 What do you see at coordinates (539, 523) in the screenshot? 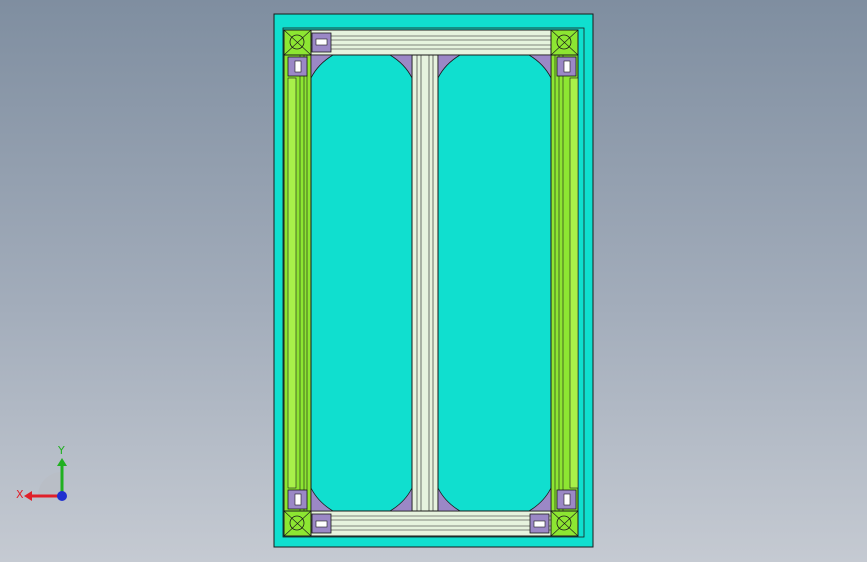
I see `slot-connector-bottom-rail-right` at bounding box center [539, 523].